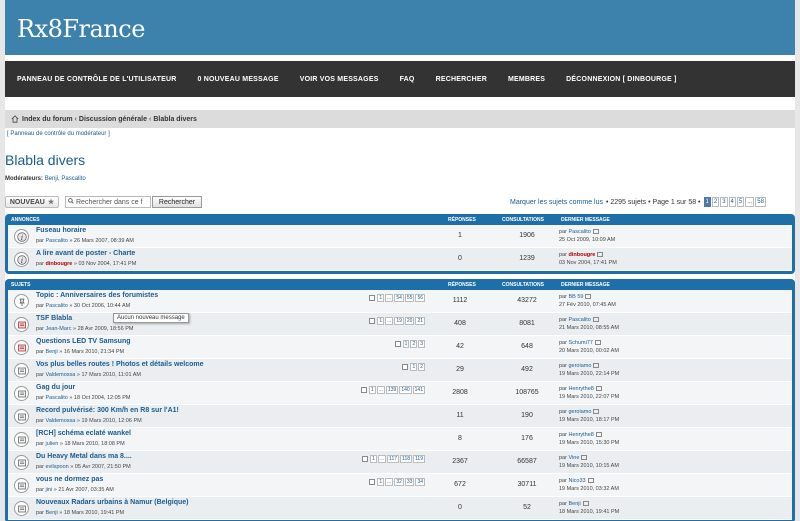 The image size is (800, 521). I want to click on breadcrumb-item-current: Blabla divers, so click(175, 119).